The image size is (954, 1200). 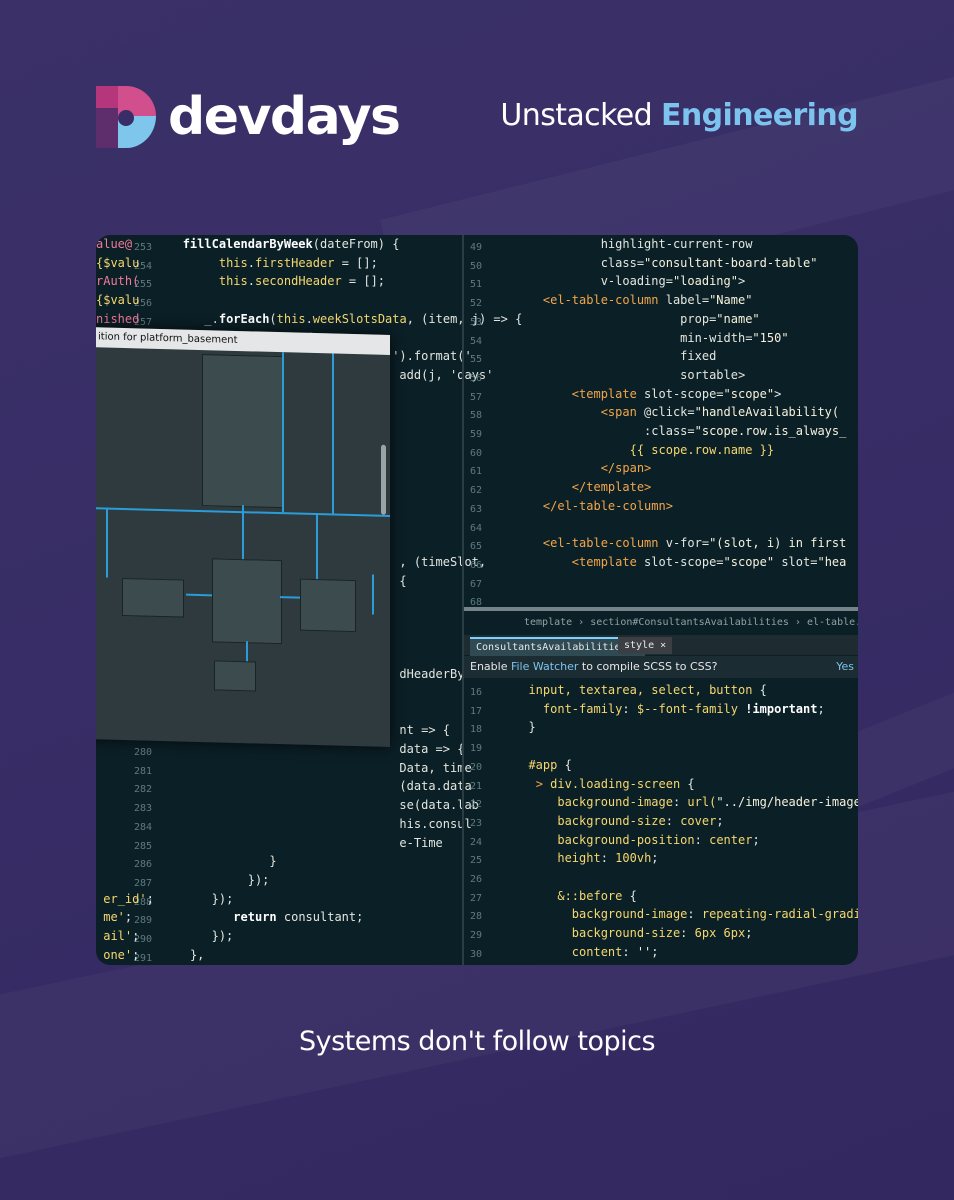 I want to click on tab-style: style ×, so click(x=645, y=645).